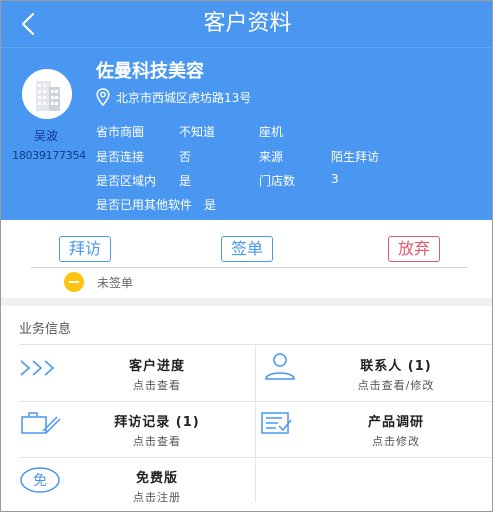  Describe the element at coordinates (115, 283) in the screenshot. I see `sign-status: 未签单` at that location.